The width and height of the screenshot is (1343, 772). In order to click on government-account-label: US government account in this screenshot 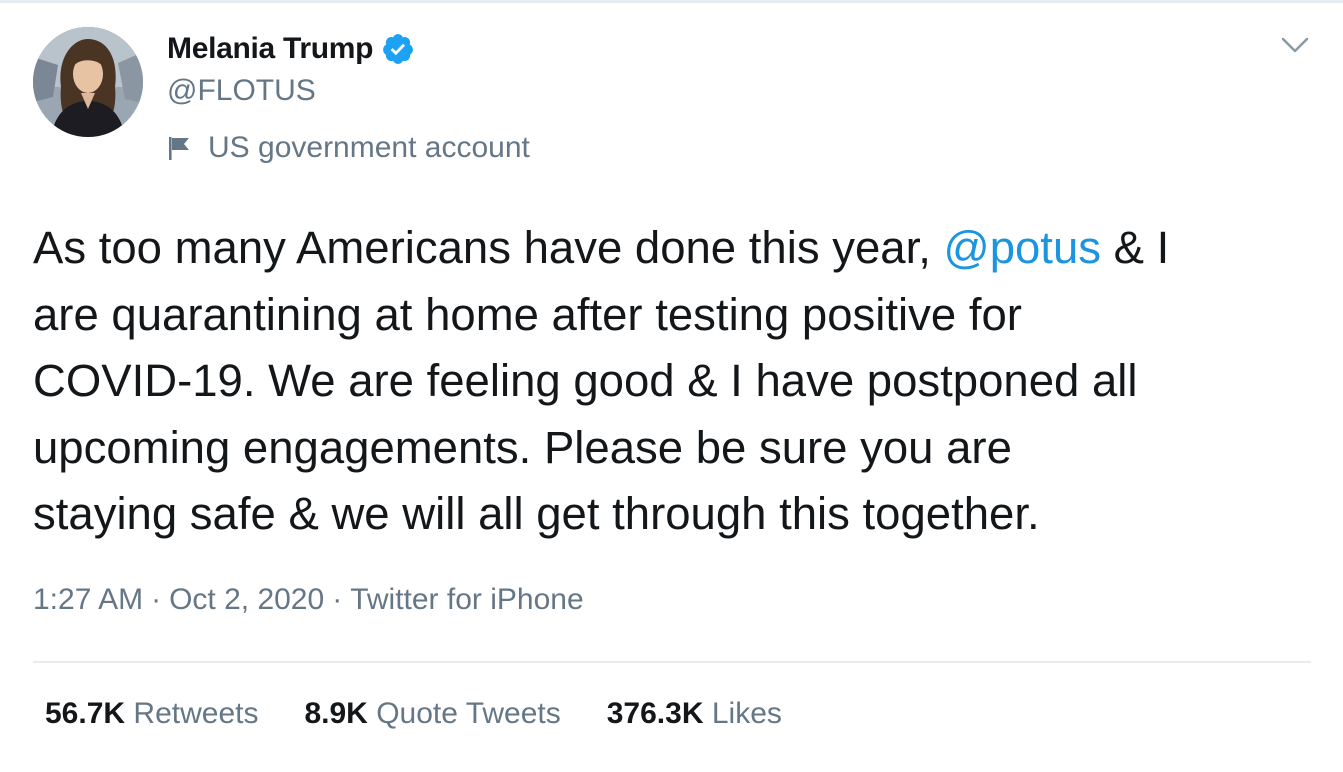, I will do `click(348, 148)`.